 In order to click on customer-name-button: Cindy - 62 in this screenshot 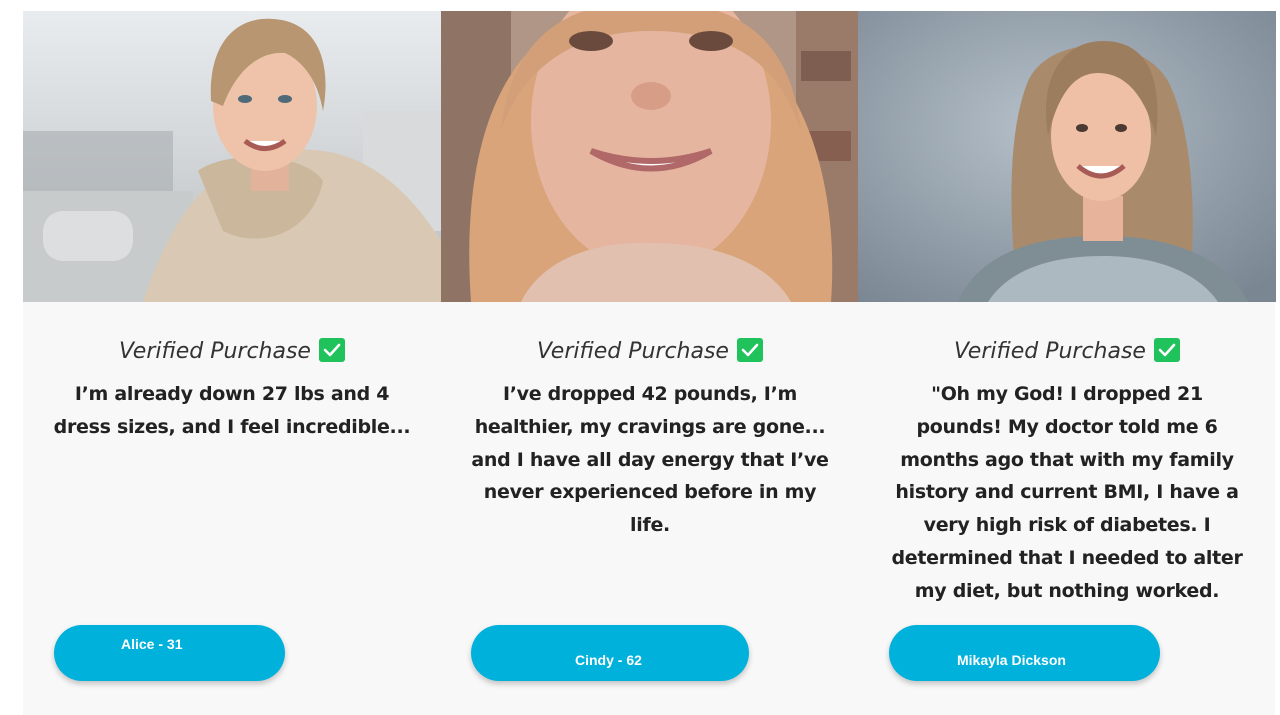, I will do `click(610, 653)`.